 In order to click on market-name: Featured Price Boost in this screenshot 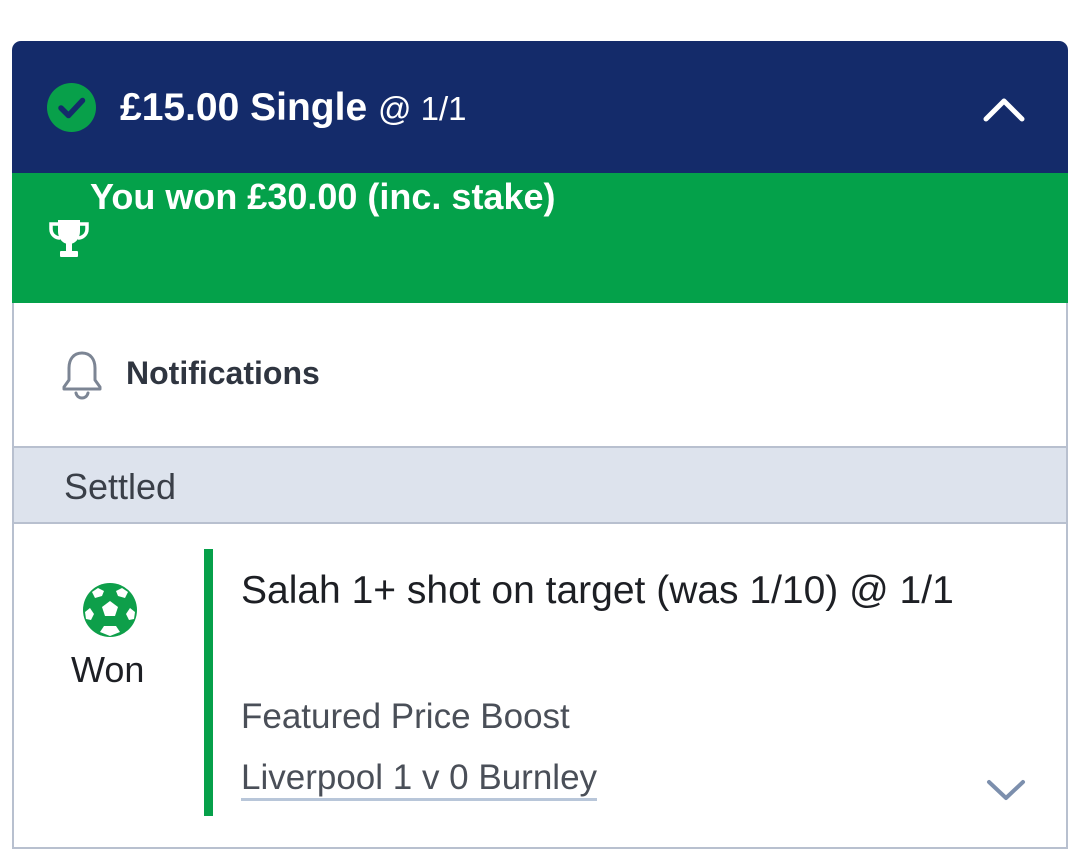, I will do `click(405, 716)`.